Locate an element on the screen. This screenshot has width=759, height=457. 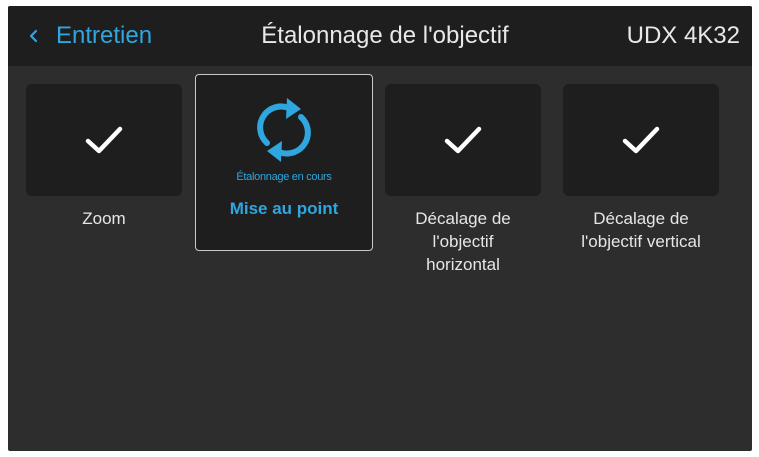
tile-zoom-box is located at coordinates (104, 140).